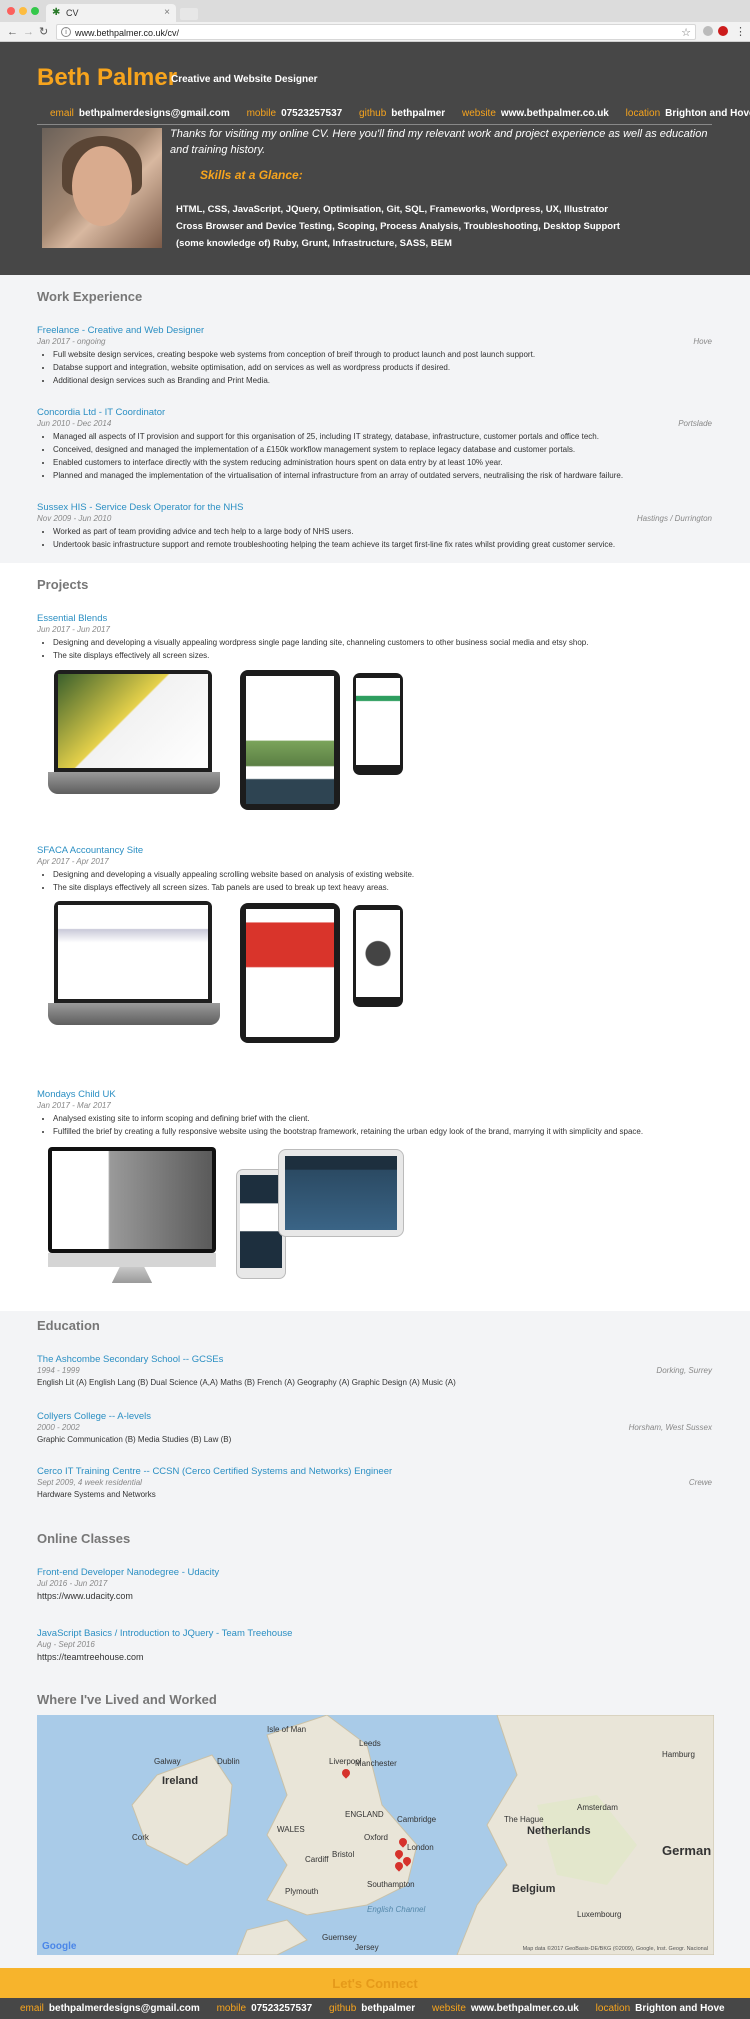 The width and height of the screenshot is (750, 2019). Describe the element at coordinates (132, 1215) in the screenshot. I see `desktop-mockup` at that location.